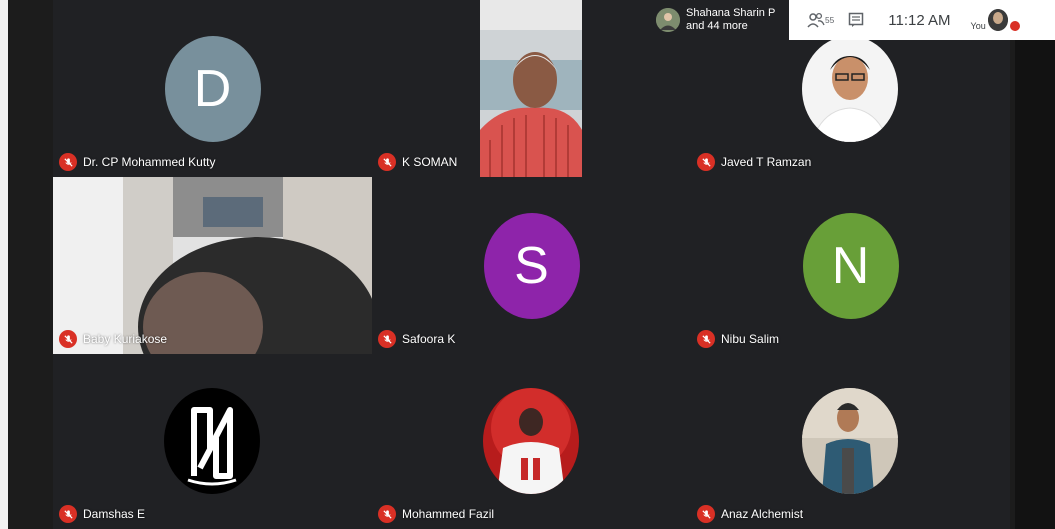 The height and width of the screenshot is (529, 1055). I want to click on participant-tile: Baby Kuriakose, so click(212, 265).